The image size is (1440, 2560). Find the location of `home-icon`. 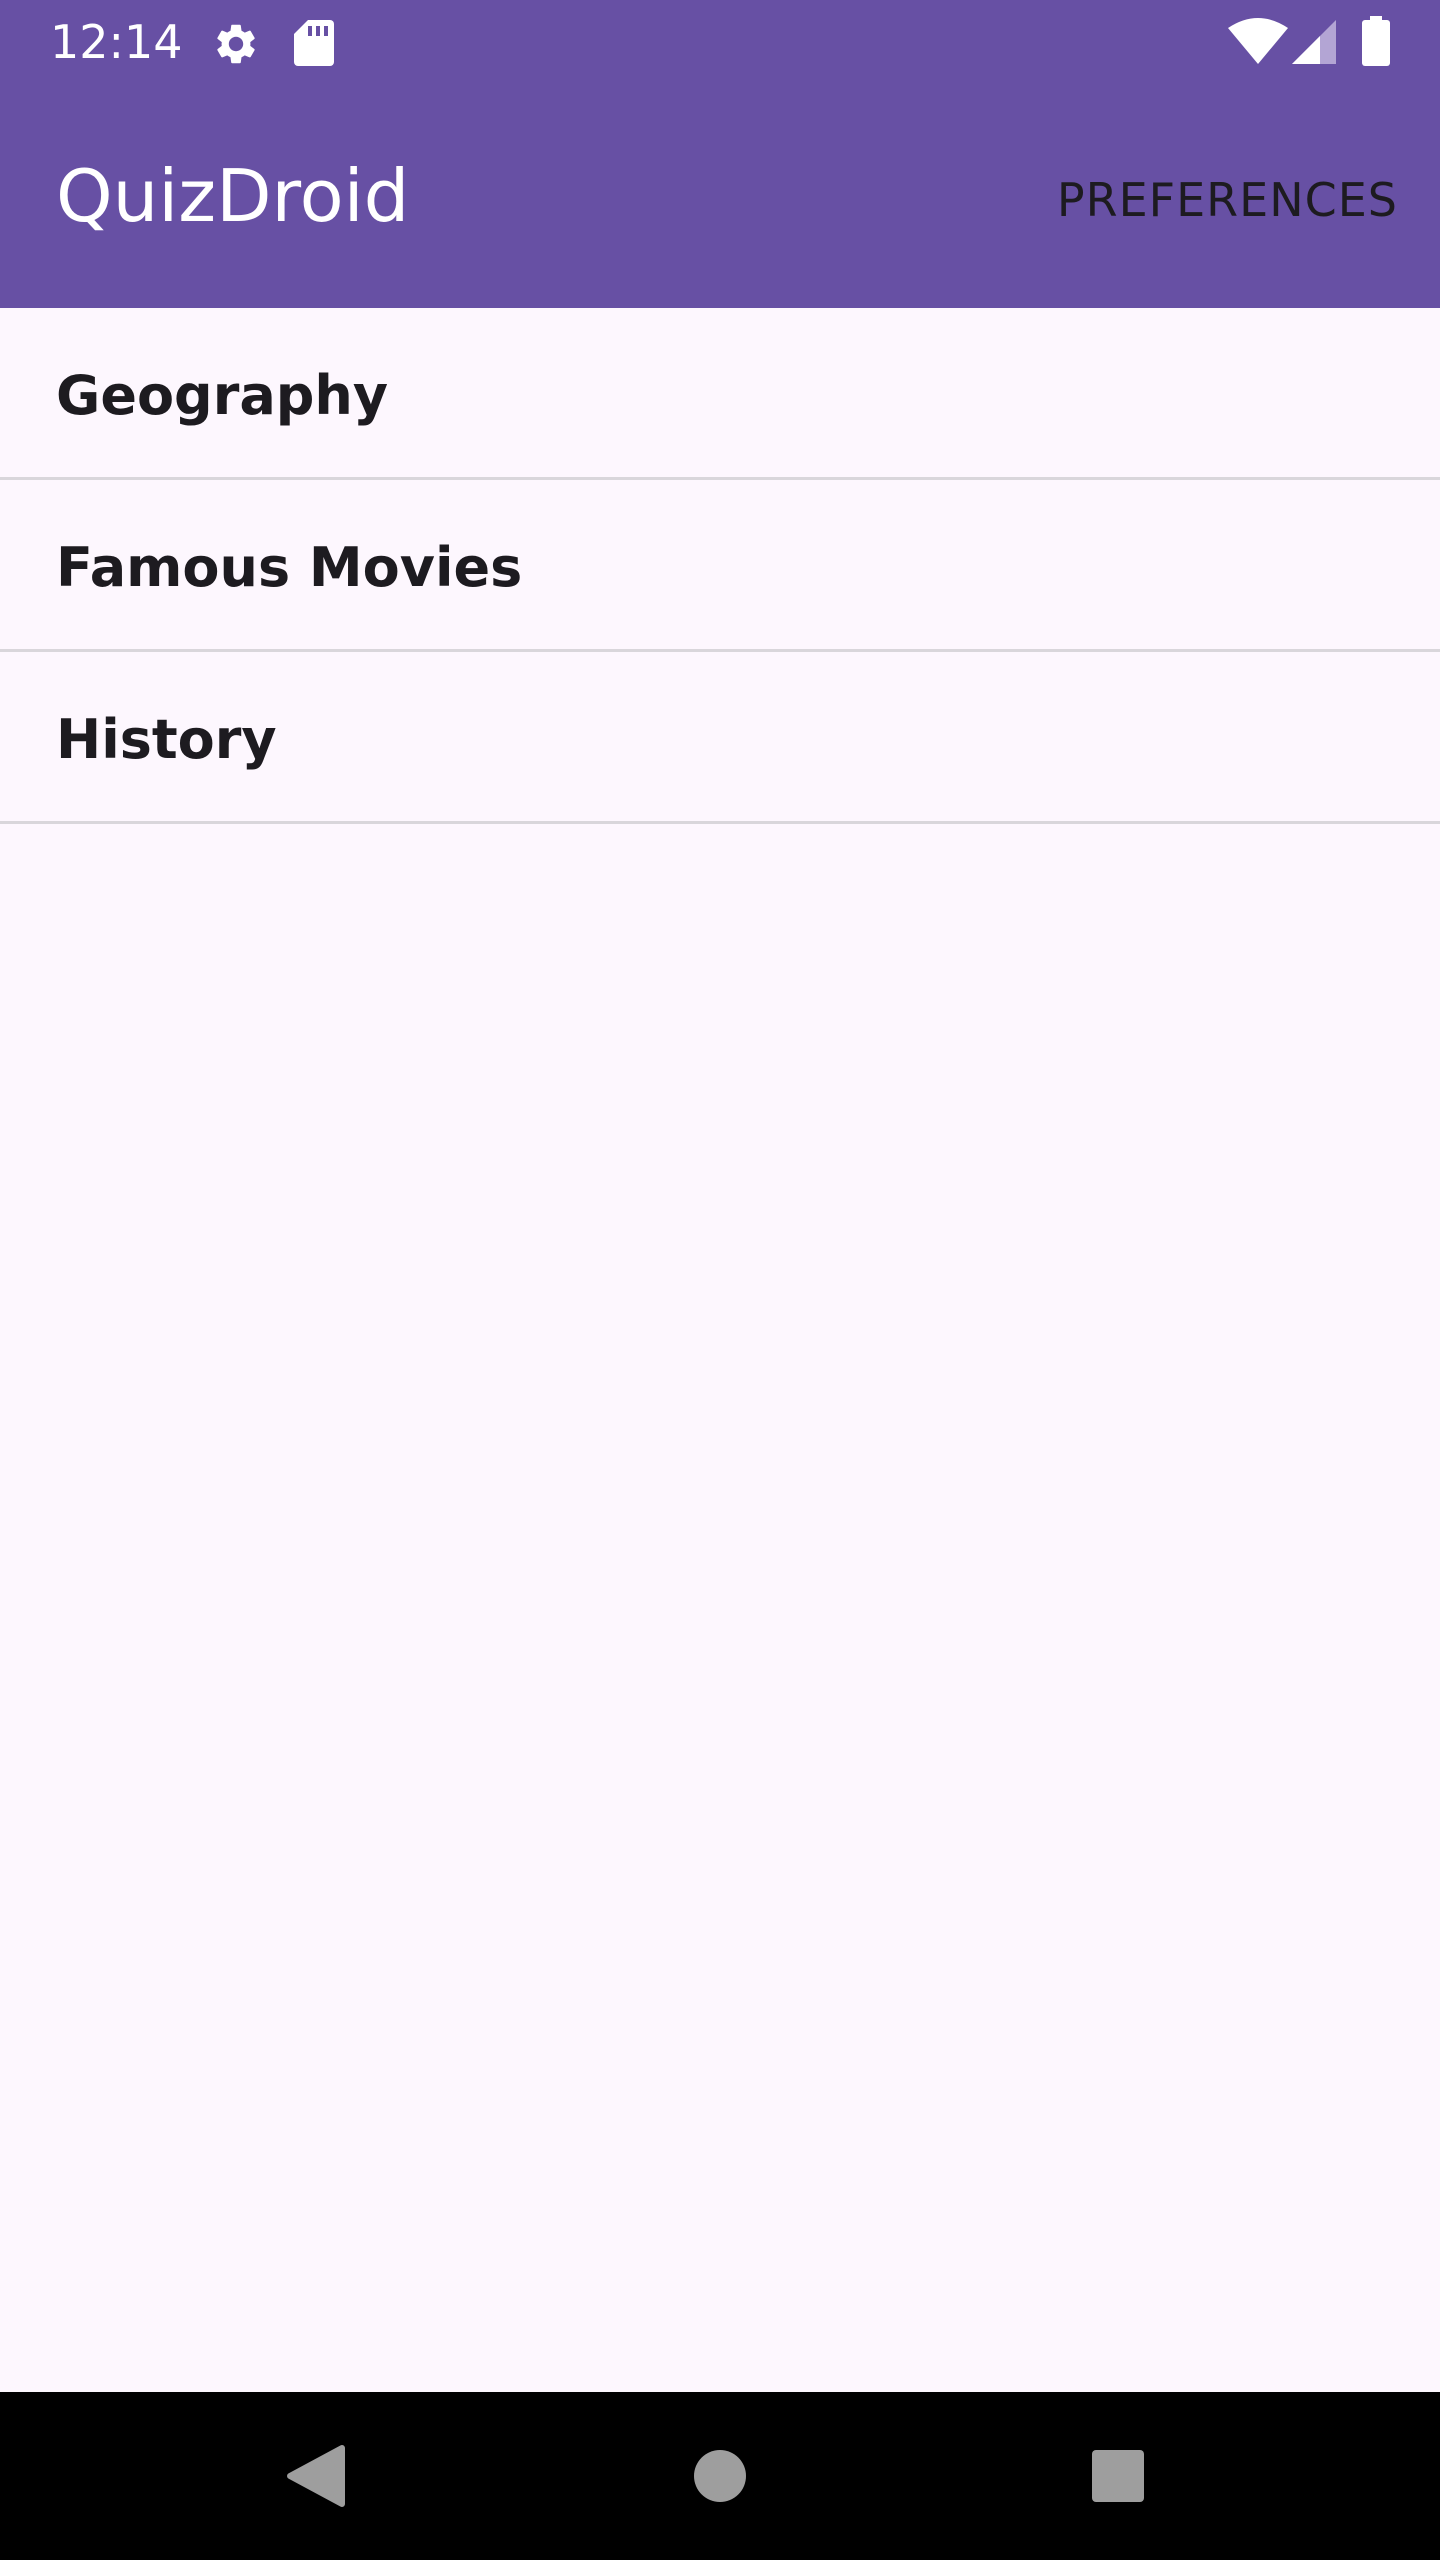

home-icon is located at coordinates (720, 2476).